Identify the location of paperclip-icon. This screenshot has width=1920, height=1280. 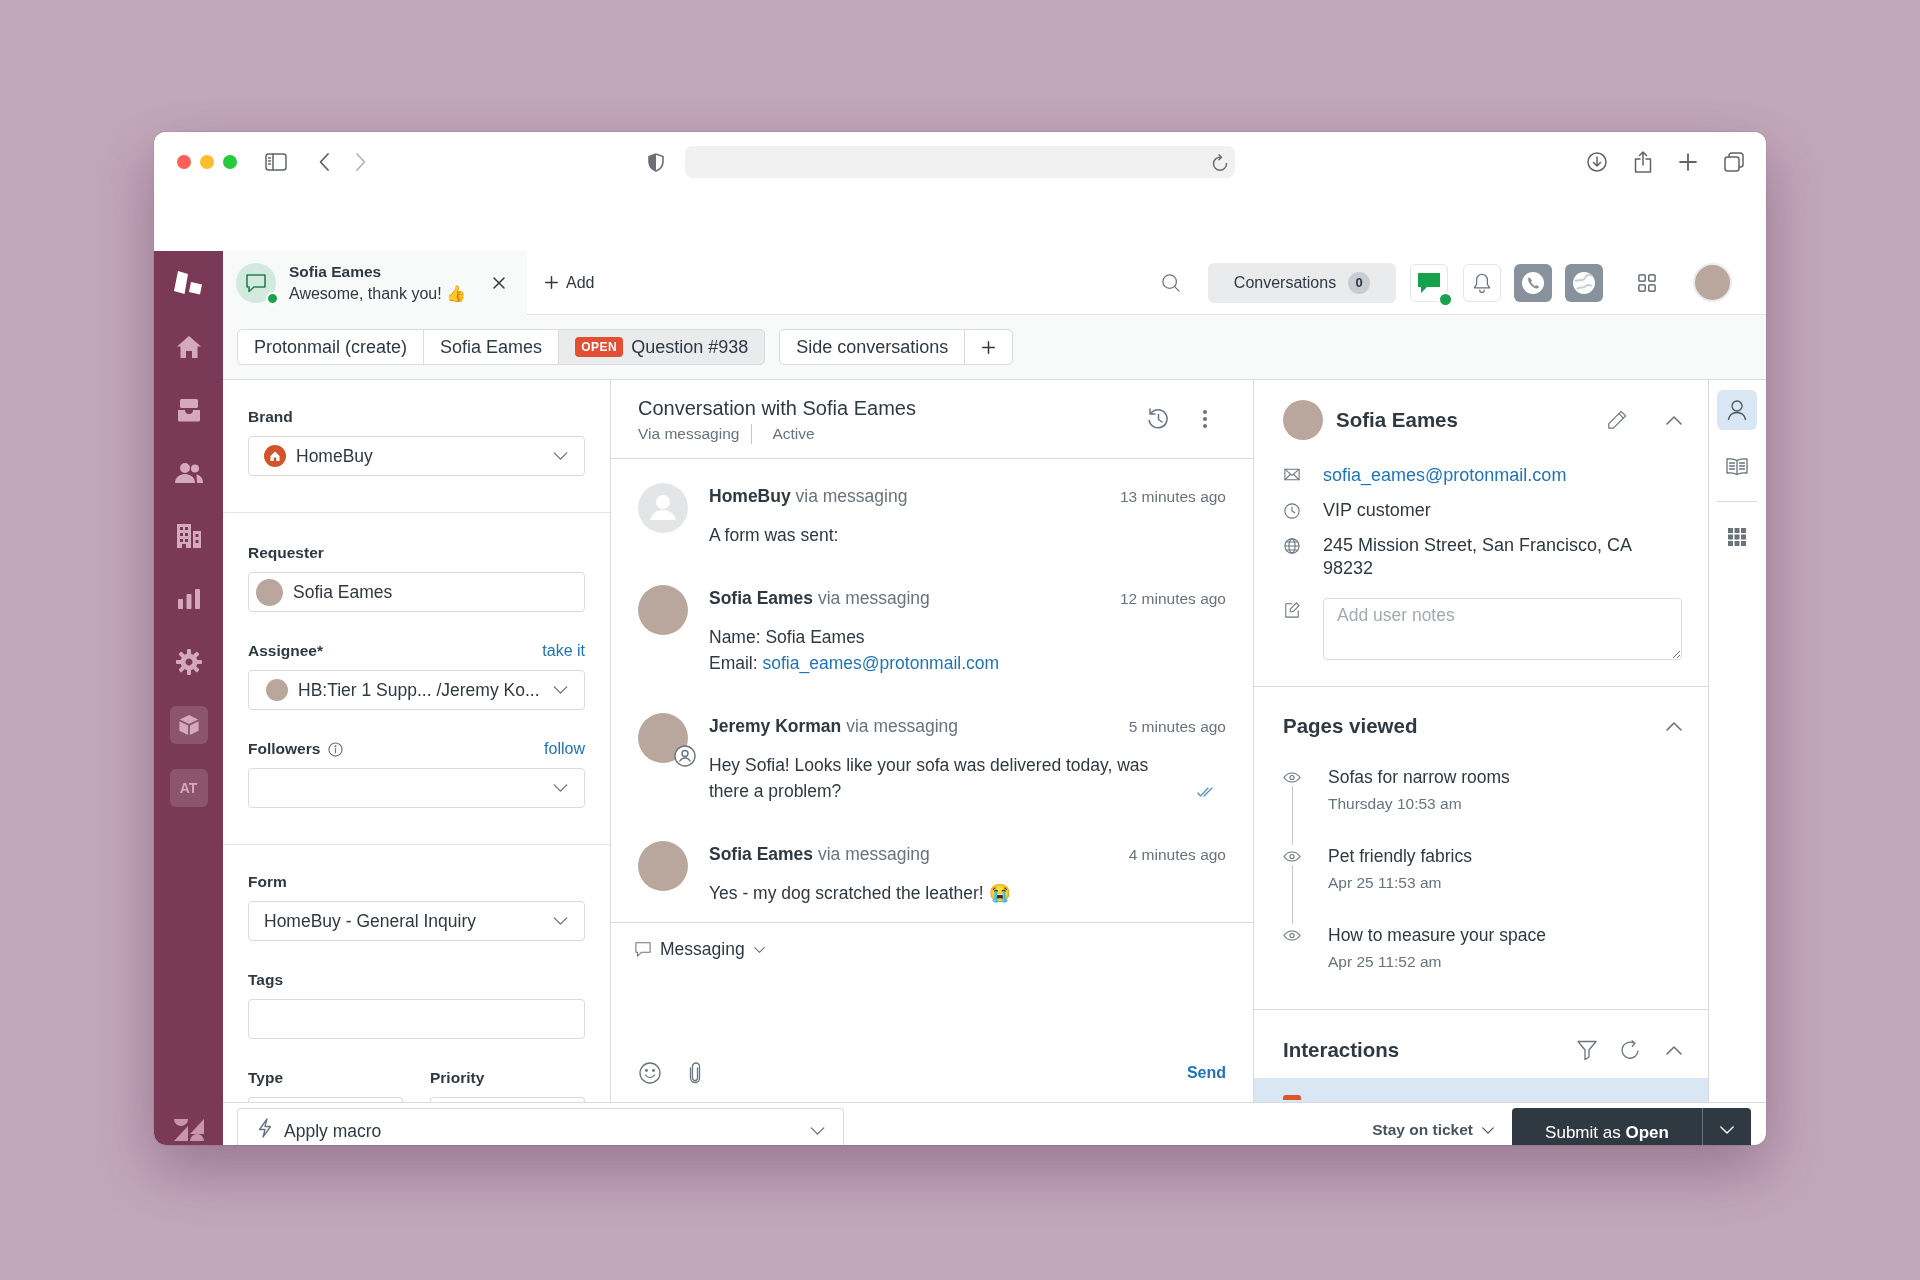
(695, 1073).